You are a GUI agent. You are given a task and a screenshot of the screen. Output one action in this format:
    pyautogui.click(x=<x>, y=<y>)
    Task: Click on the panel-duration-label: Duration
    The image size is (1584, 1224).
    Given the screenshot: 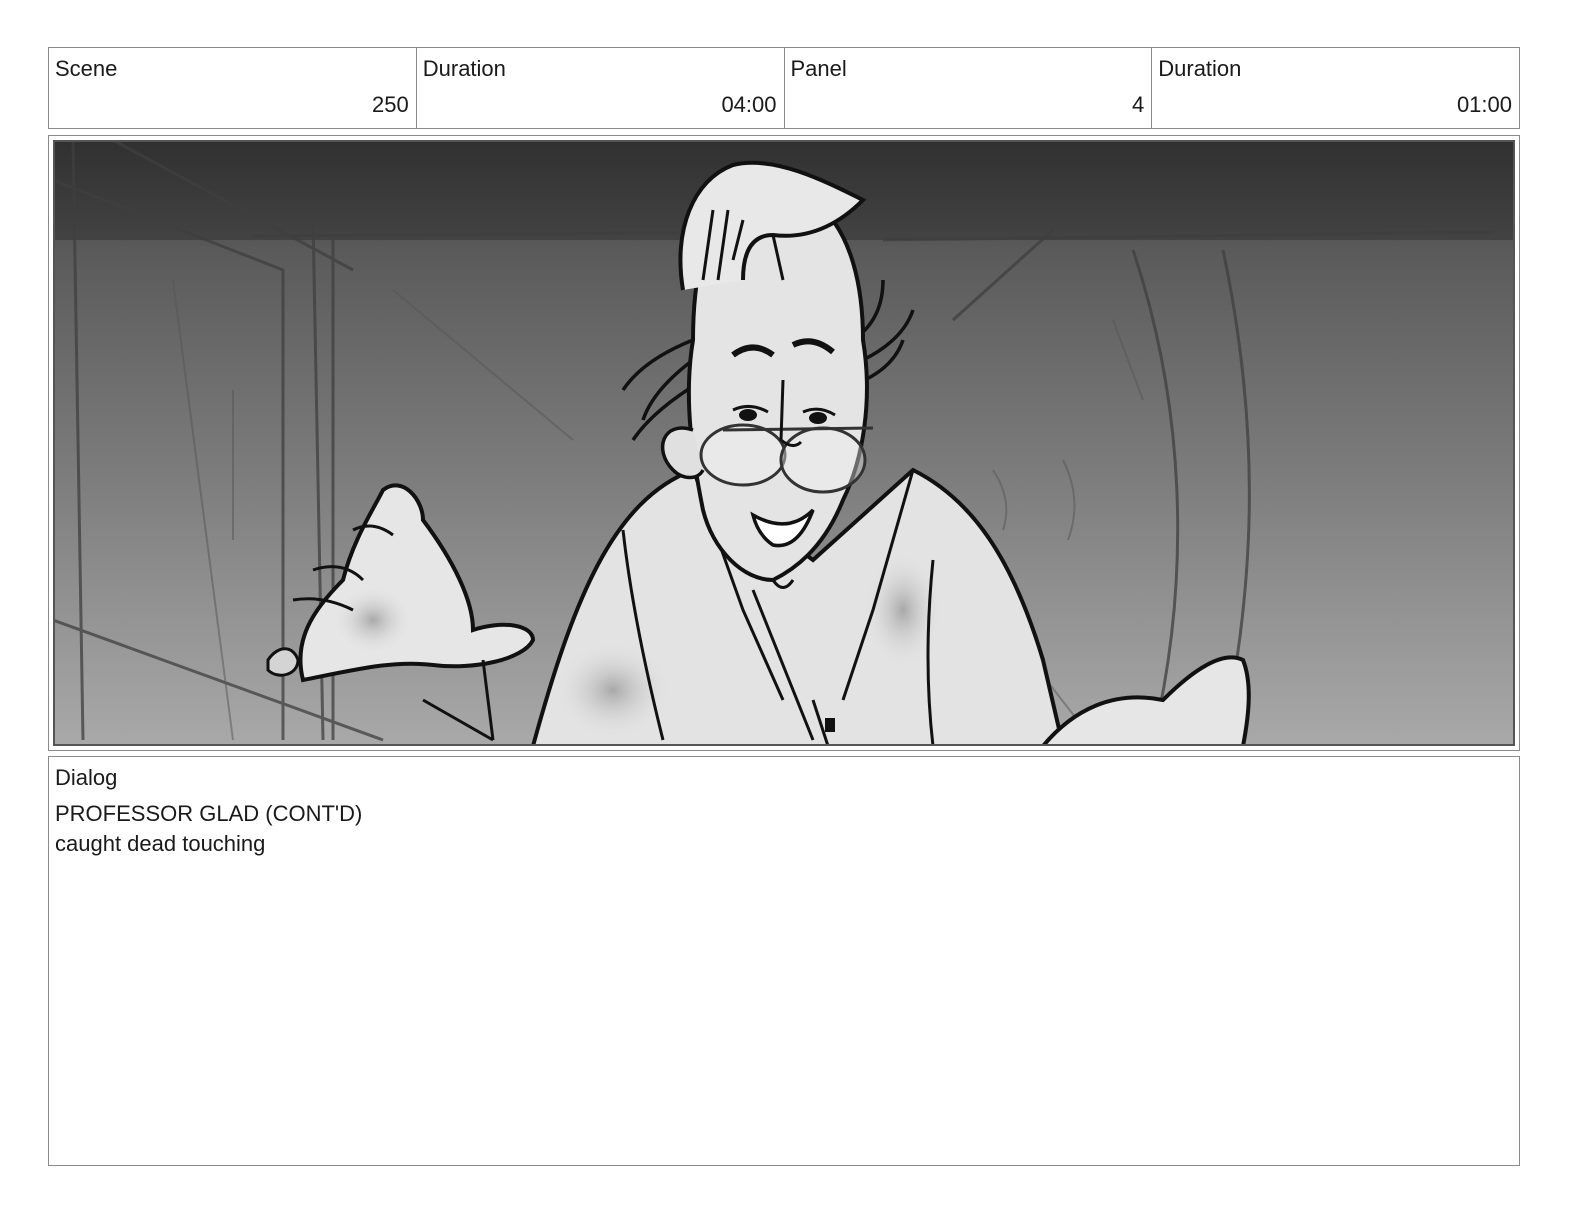 What is the action you would take?
    pyautogui.click(x=1200, y=68)
    